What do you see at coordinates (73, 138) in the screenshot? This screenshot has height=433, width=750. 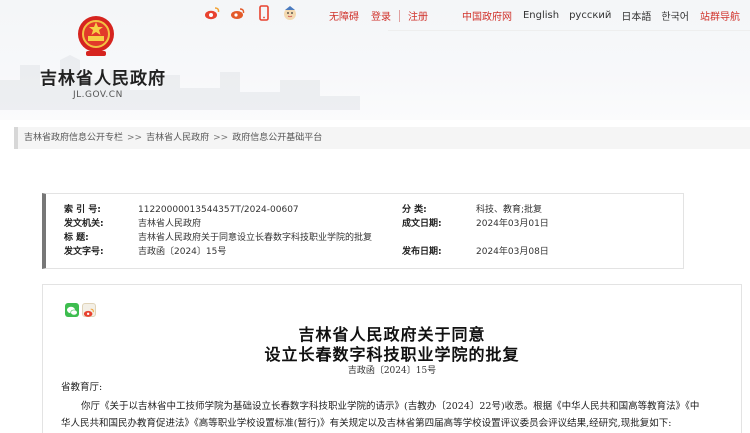 I see `breadcrumb-item-gov-info: 吉林省政府信息公开专栏` at bounding box center [73, 138].